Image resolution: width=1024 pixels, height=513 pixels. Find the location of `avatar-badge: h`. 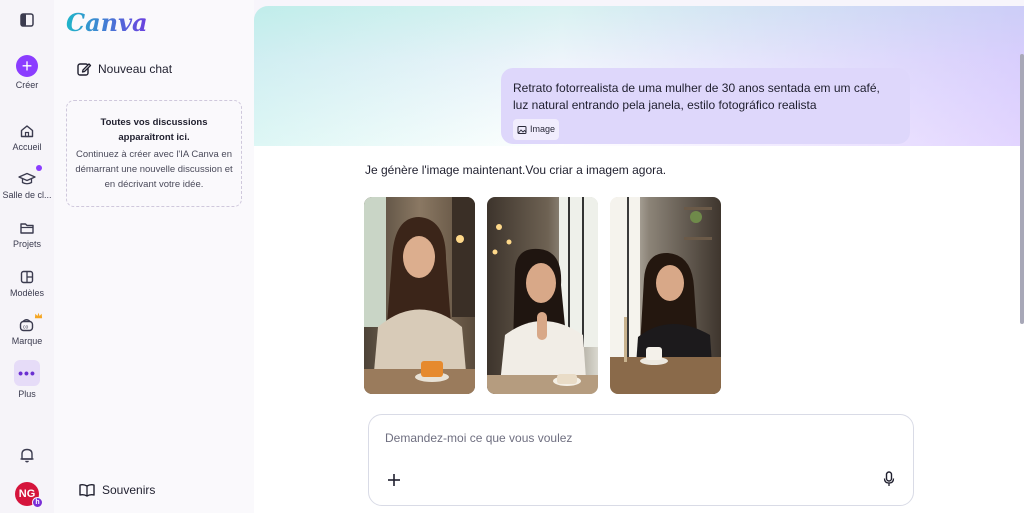

avatar-badge: h is located at coordinates (37, 502).